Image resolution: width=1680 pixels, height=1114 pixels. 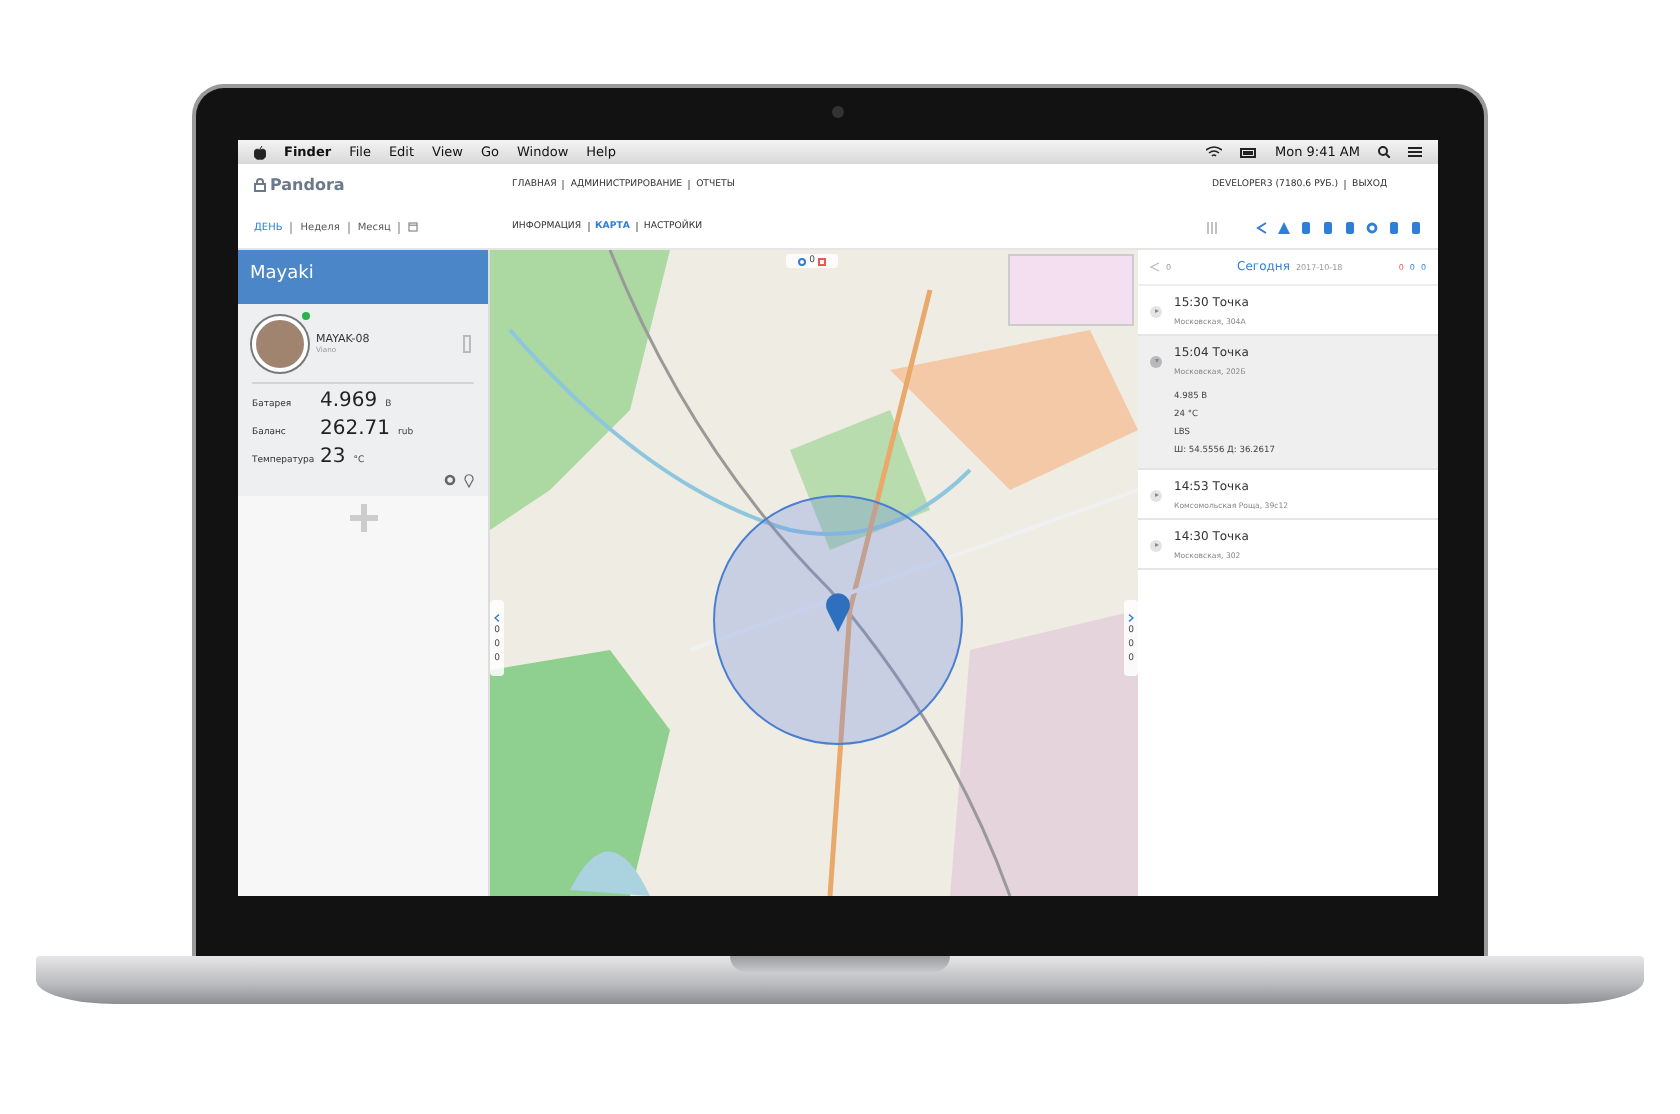 What do you see at coordinates (801, 261) in the screenshot?
I see `circle-icon` at bounding box center [801, 261].